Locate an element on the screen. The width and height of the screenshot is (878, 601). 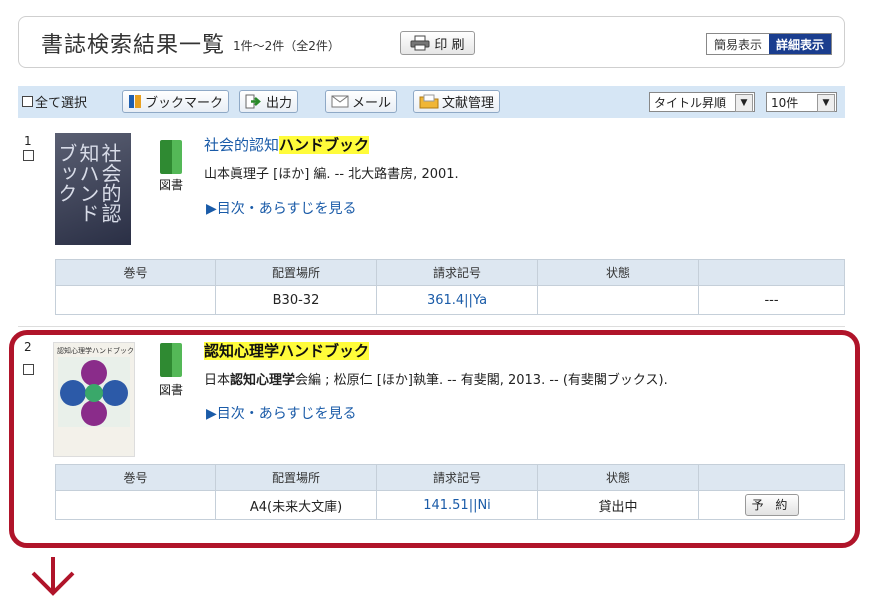
detail-view-button: 詳細表示 is located at coordinates (799, 44).